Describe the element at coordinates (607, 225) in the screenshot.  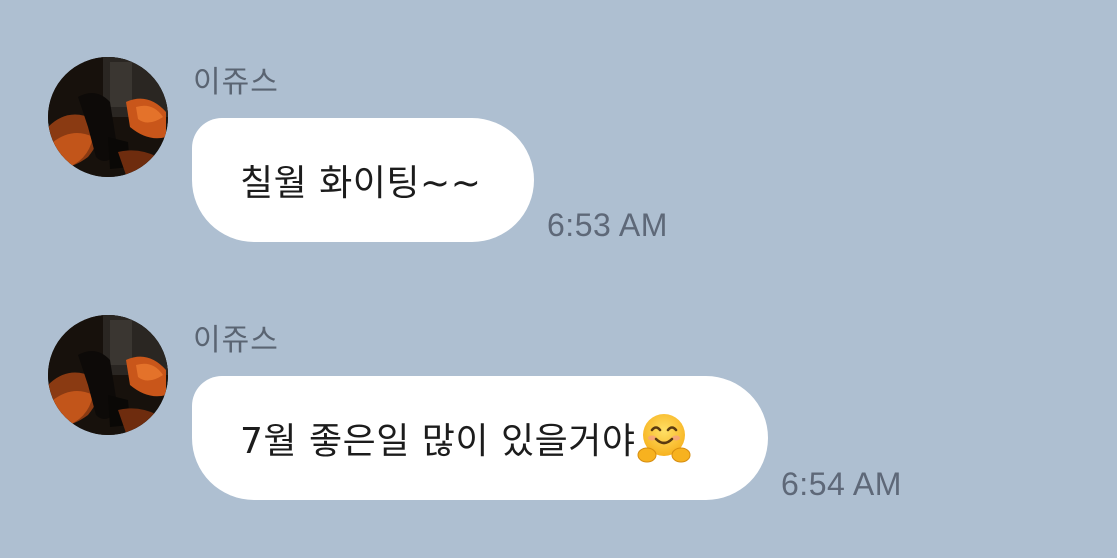
I see `message-timestamp: 6:53 AM` at that location.